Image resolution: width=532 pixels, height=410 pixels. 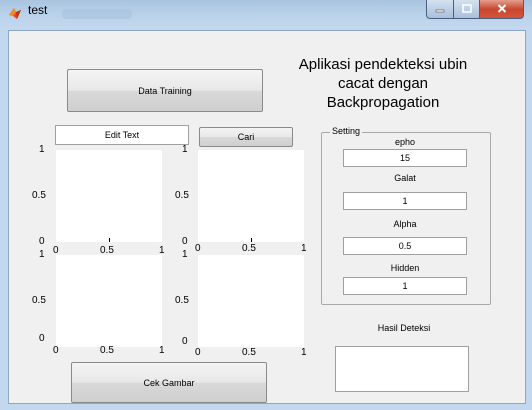 What do you see at coordinates (346, 131) in the screenshot?
I see `setting-panel-title: Setting` at bounding box center [346, 131].